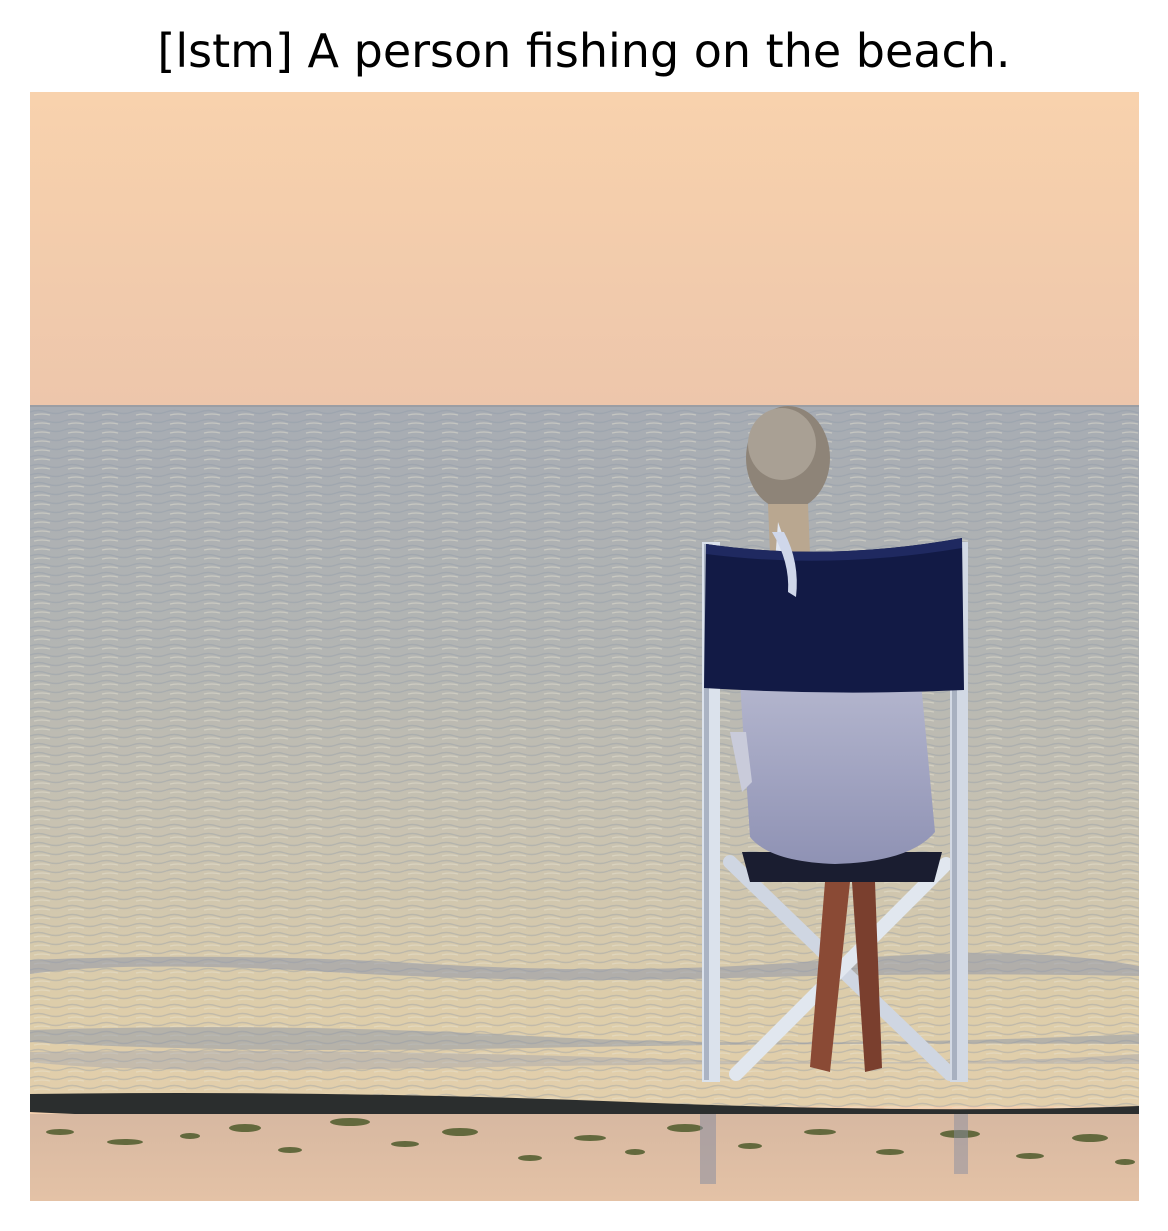 The height and width of the screenshot is (1231, 1168). What do you see at coordinates (584, 51) in the screenshot?
I see `image-caption: [lstm] A person fishing on the beach.` at bounding box center [584, 51].